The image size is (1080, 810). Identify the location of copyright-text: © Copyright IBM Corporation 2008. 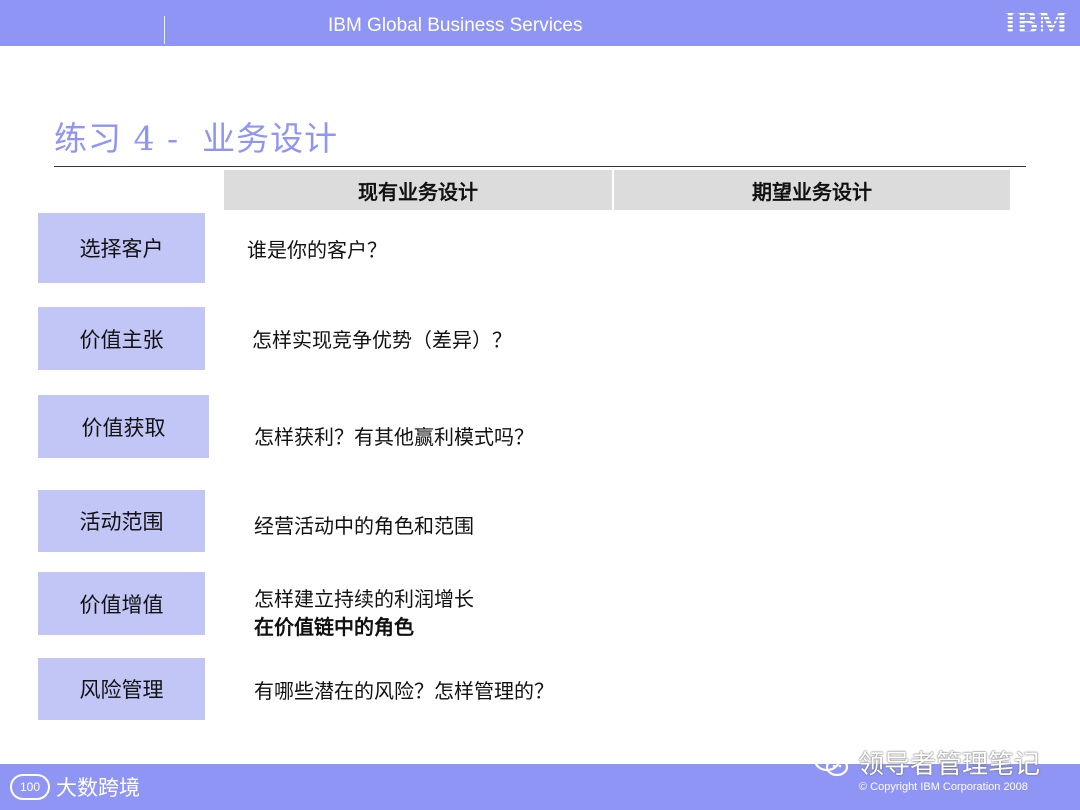
(943, 787).